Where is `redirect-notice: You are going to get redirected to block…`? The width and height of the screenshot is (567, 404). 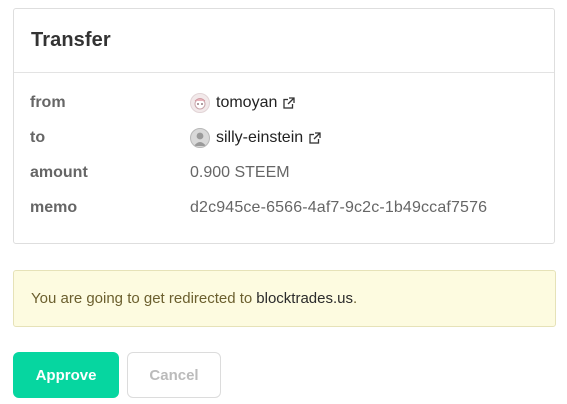 redirect-notice: You are going to get redirected to block… is located at coordinates (284, 298).